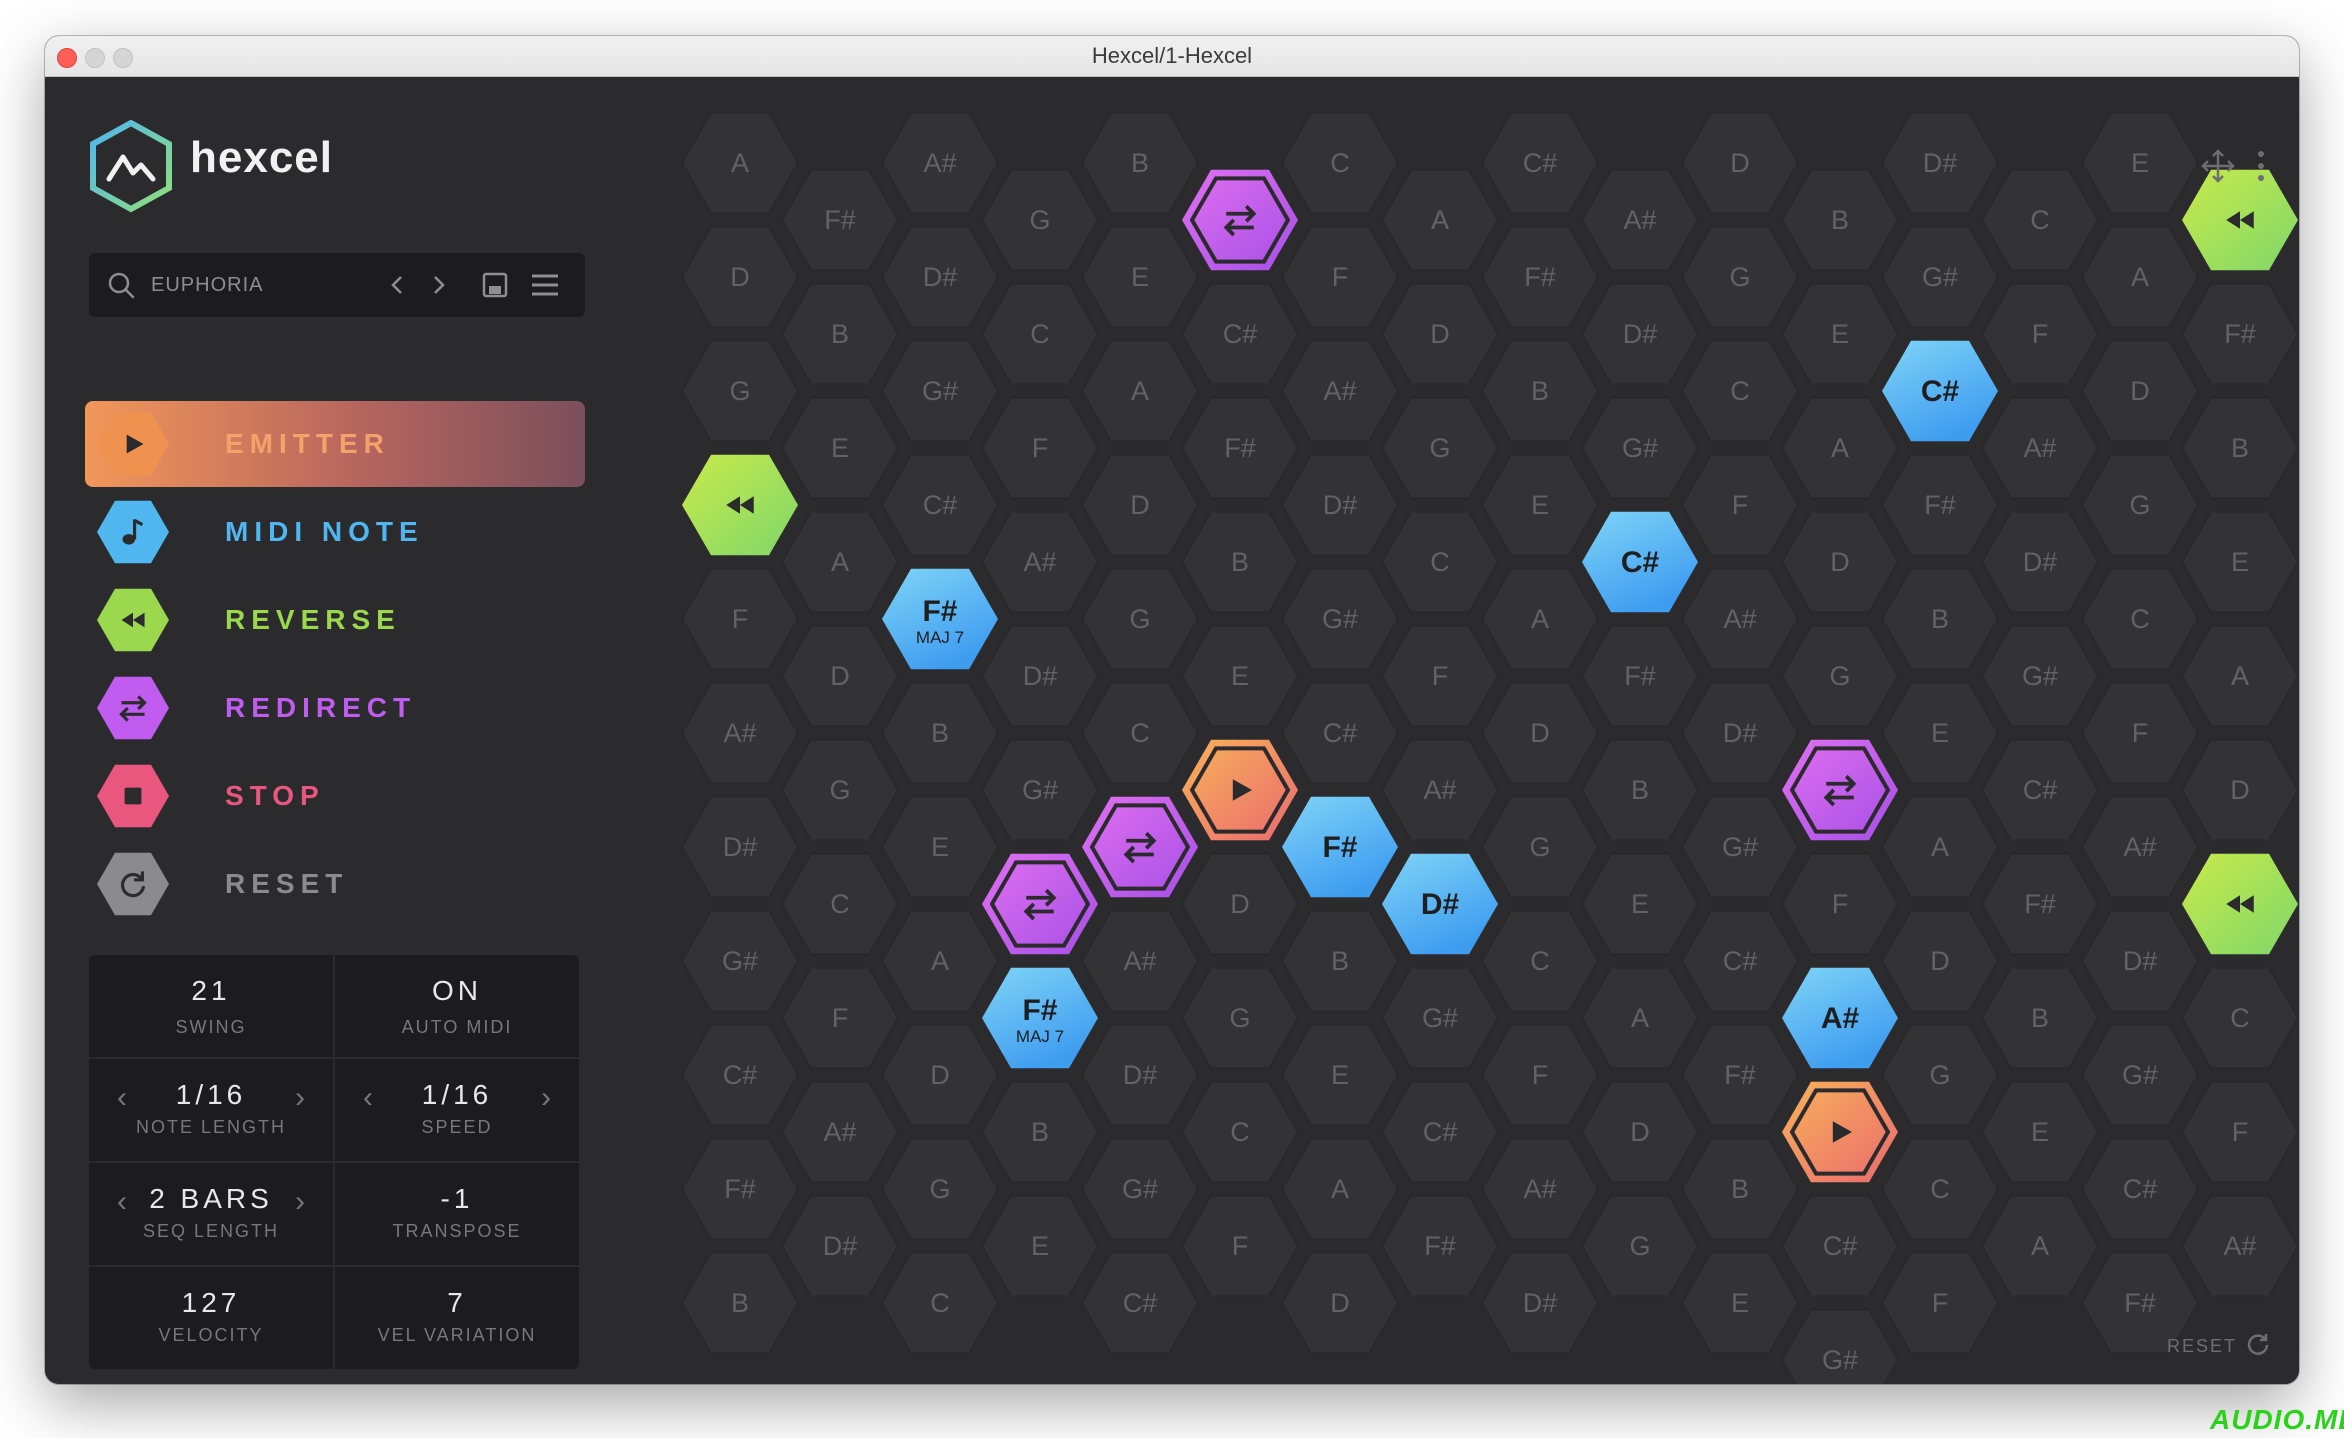 The width and height of the screenshot is (2344, 1438). Describe the element at coordinates (397, 285) in the screenshot. I see `chevron-left-icon` at that location.